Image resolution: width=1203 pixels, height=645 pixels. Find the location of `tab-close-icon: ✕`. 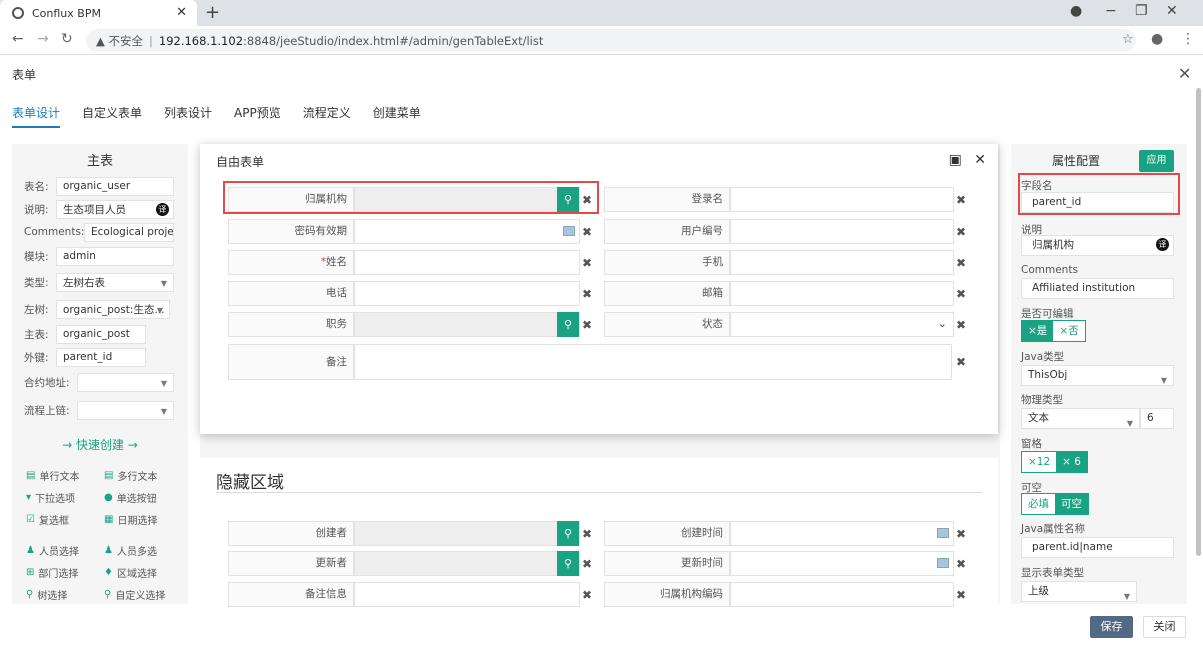

tab-close-icon: ✕ is located at coordinates (181, 12).